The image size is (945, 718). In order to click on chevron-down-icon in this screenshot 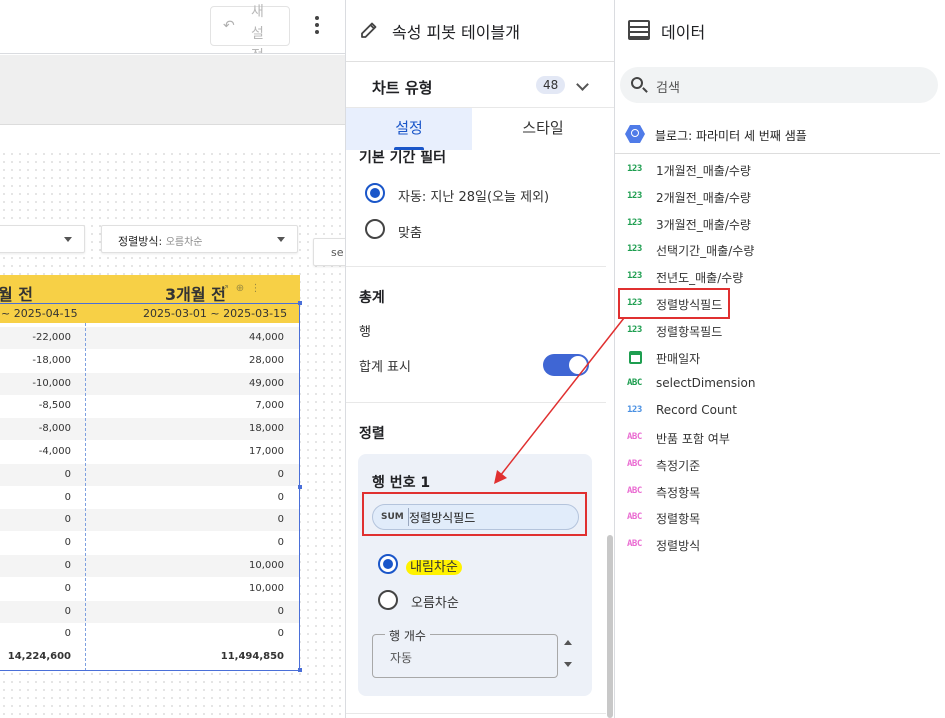, I will do `click(582, 84)`.